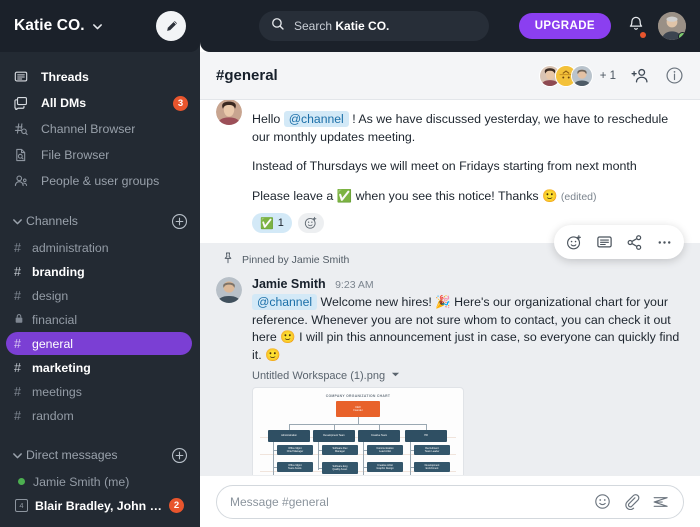 This screenshot has height=527, width=700. Describe the element at coordinates (319, 376) in the screenshot. I see `attachment-name: Untitled Workspace (1).png` at that location.